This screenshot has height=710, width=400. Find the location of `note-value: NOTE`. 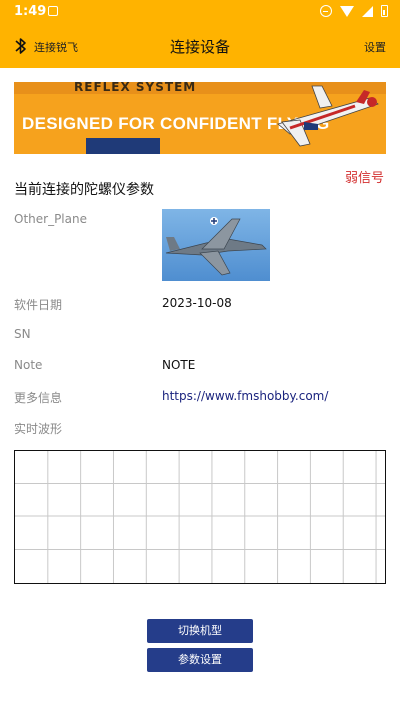

note-value: NOTE is located at coordinates (179, 365).